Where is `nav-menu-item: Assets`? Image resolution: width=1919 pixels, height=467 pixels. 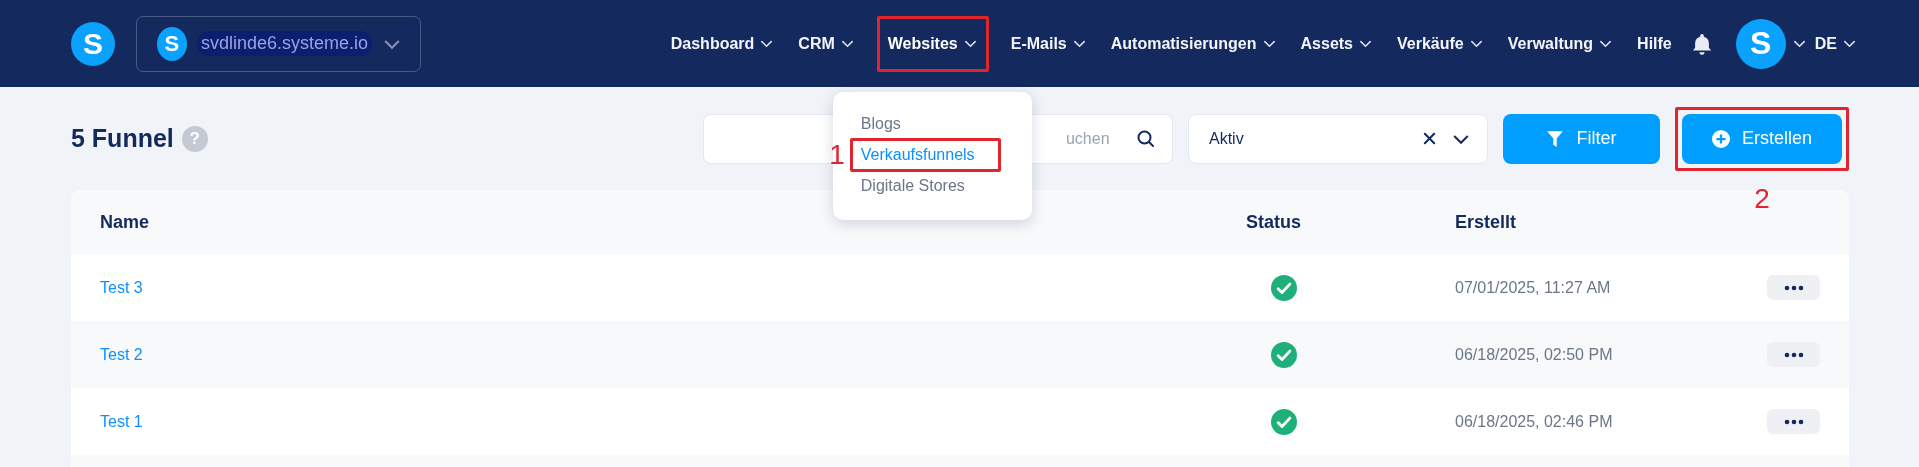
nav-menu-item: Assets is located at coordinates (1336, 43).